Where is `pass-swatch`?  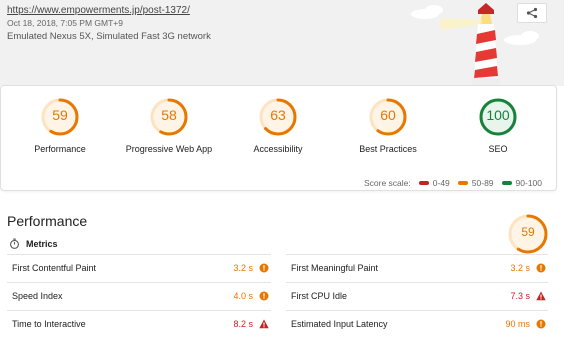 pass-swatch is located at coordinates (506, 183).